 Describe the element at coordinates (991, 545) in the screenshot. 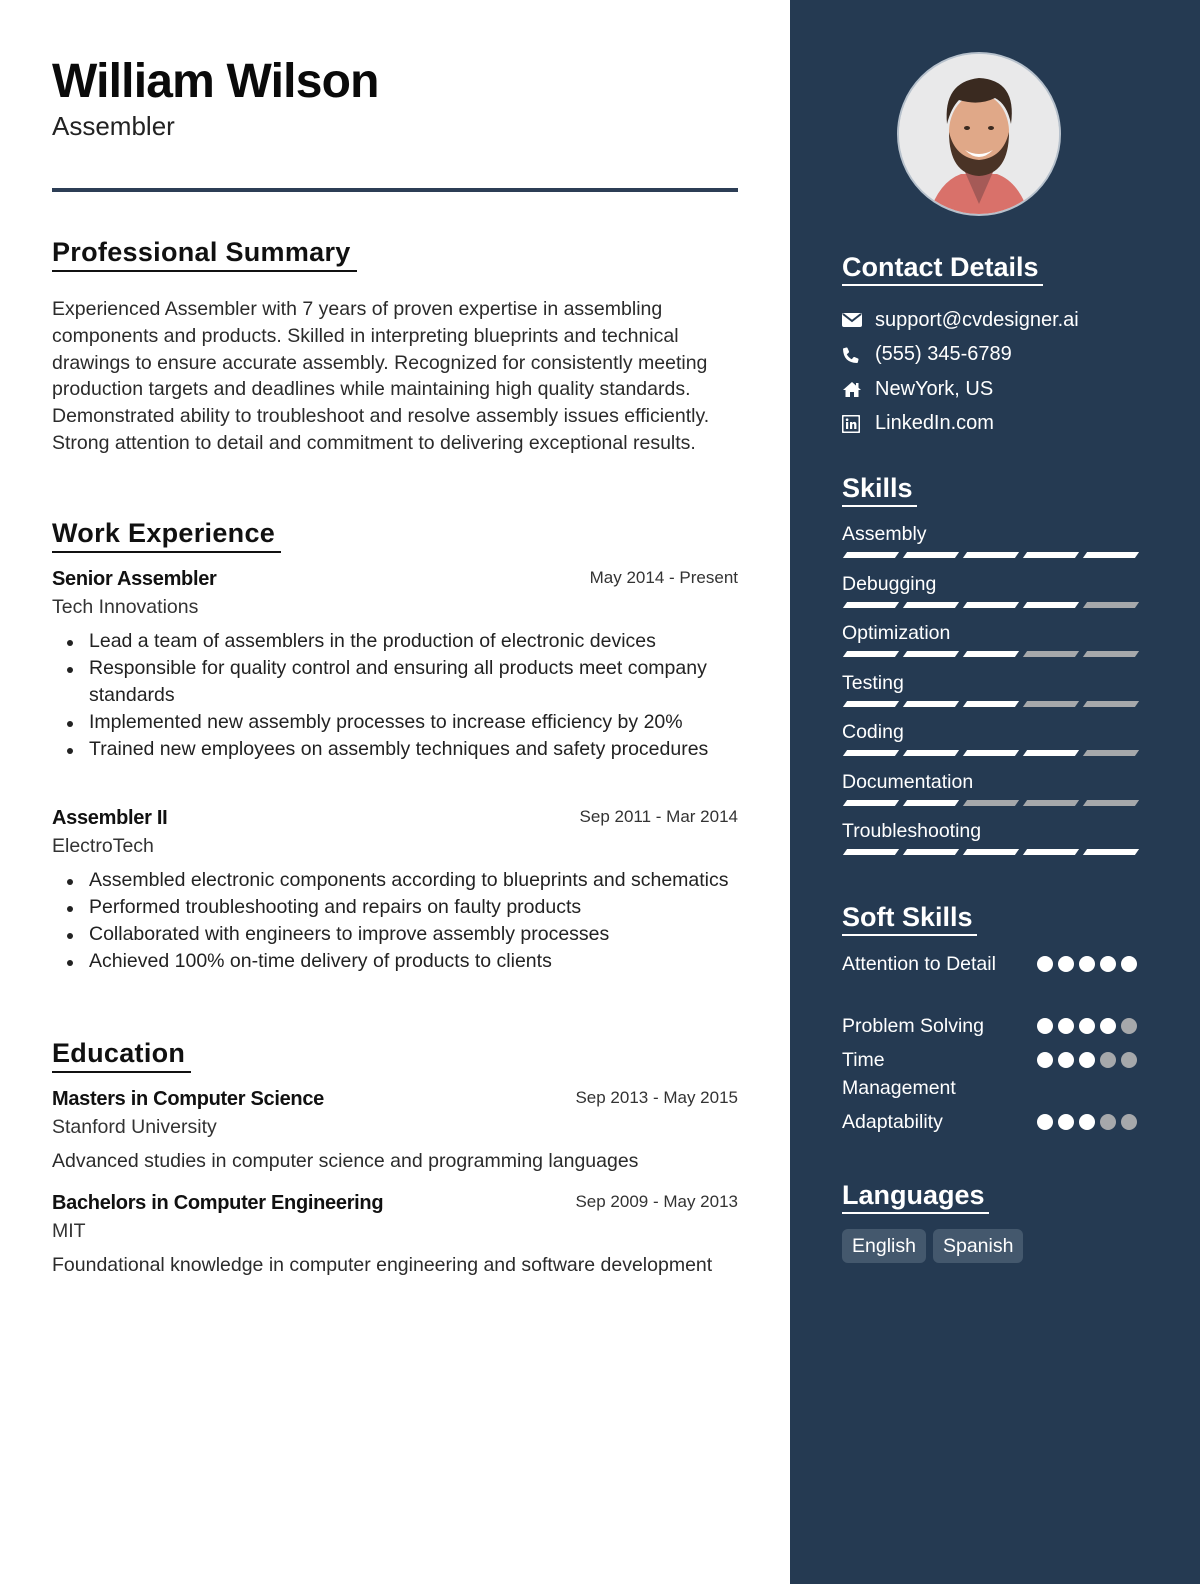

I see `skill-item: Assembly` at that location.